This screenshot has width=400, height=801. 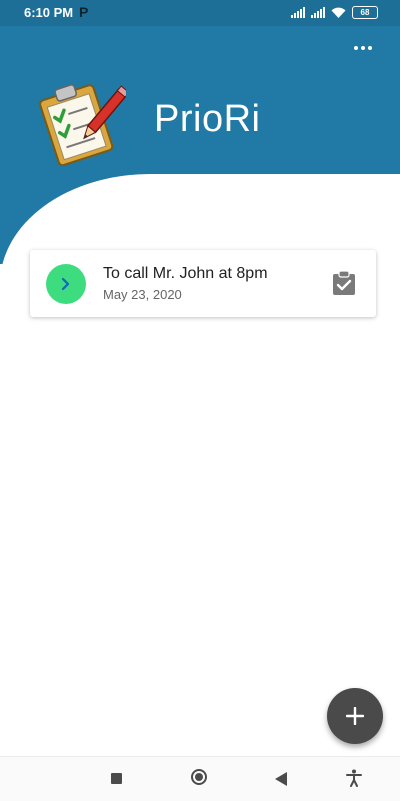 I want to click on signal-icon, so click(x=298, y=12).